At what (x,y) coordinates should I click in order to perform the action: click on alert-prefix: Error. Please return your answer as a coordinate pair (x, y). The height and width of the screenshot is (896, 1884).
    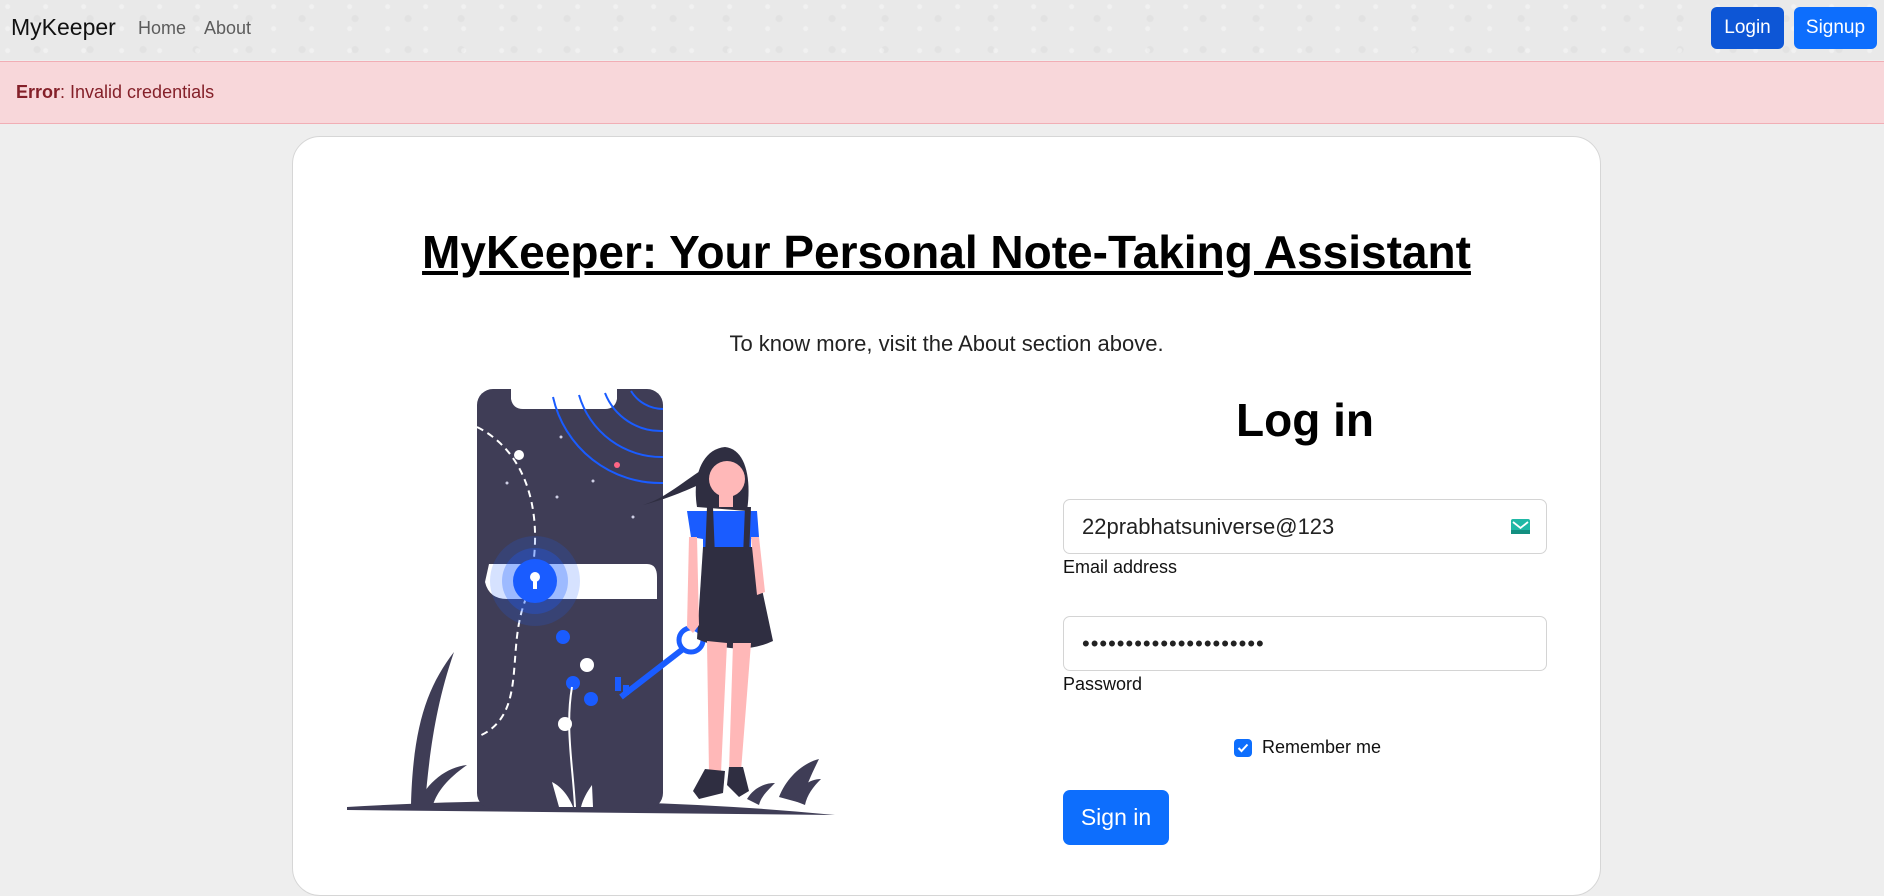
    Looking at the image, I should click on (38, 92).